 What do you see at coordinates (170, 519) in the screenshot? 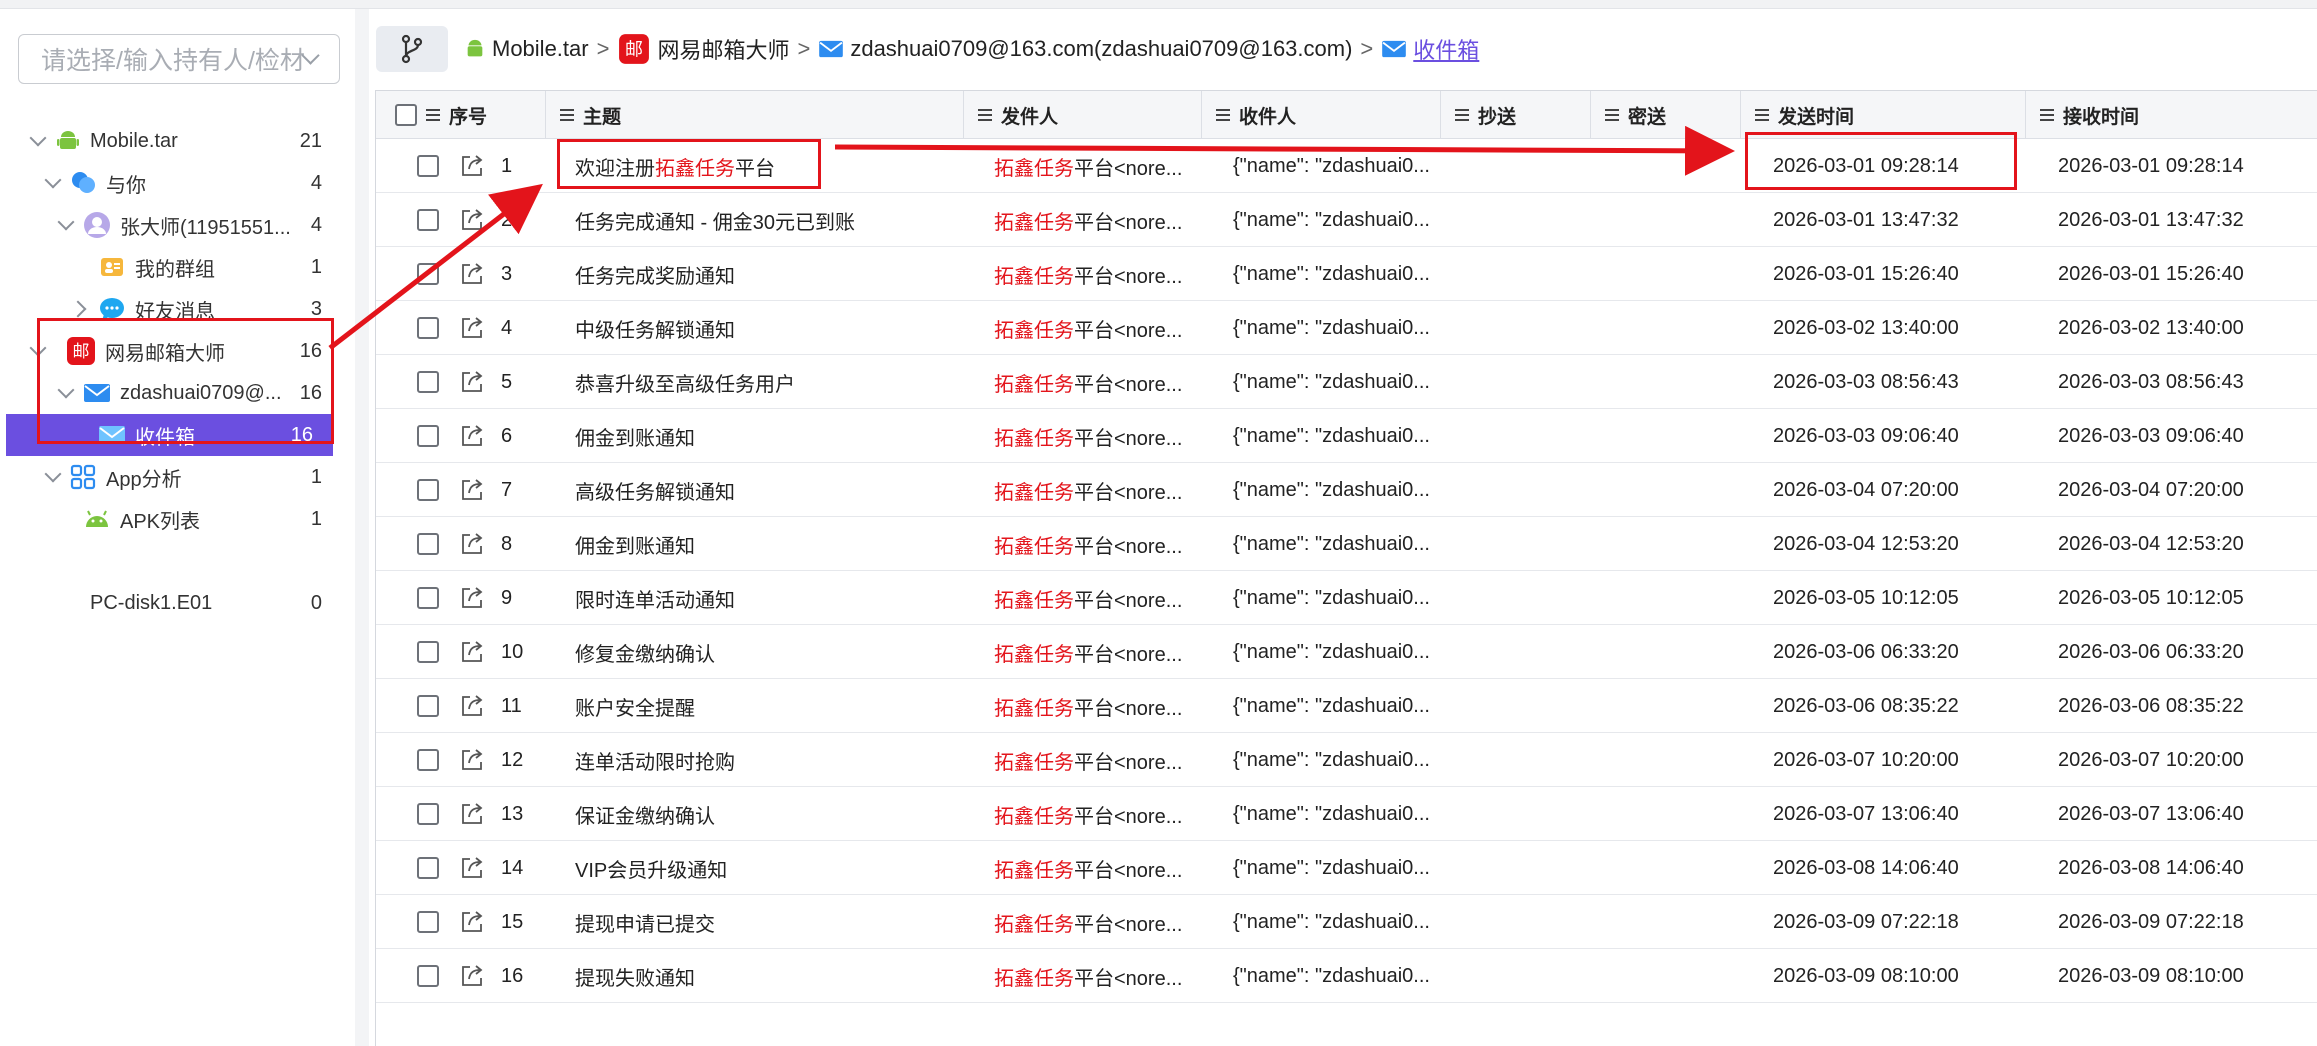
I see `tree-node-apk-list: APK列表 1` at bounding box center [170, 519].